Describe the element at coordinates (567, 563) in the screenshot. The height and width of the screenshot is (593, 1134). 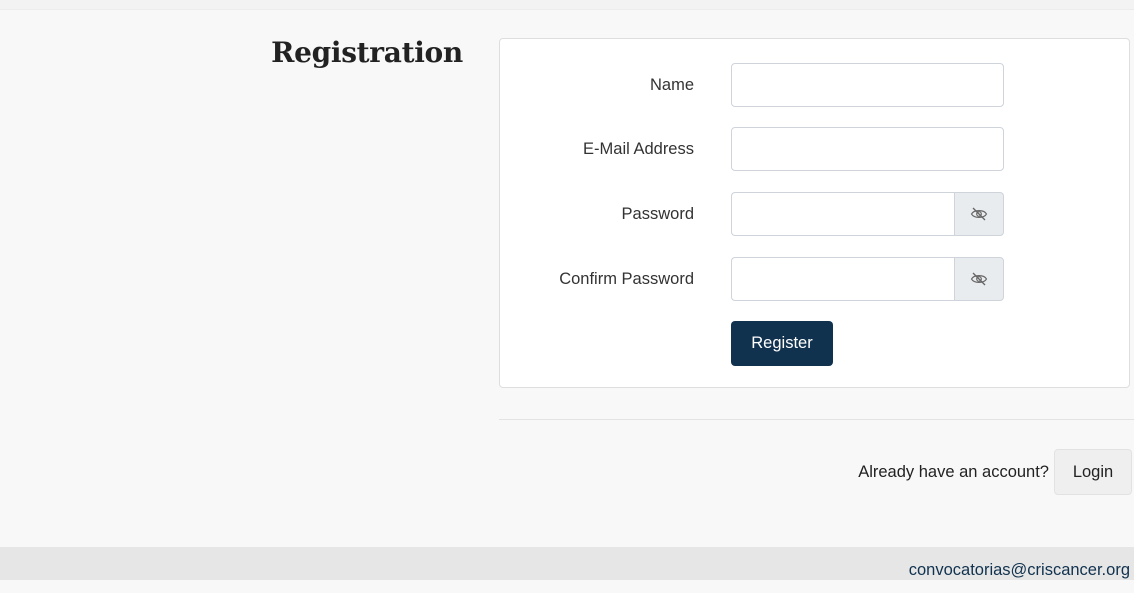
I see `footer: convocatorias@criscancer.org` at that location.